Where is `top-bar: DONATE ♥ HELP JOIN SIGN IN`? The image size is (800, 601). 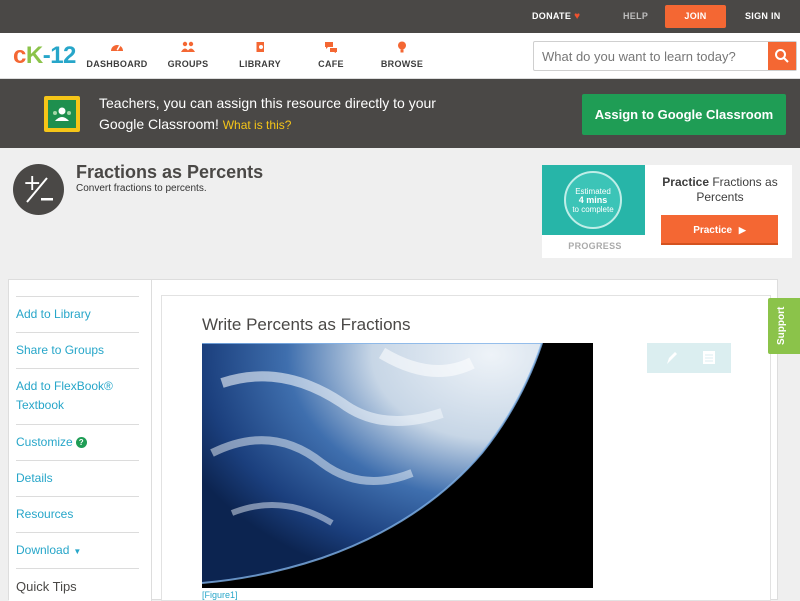
top-bar: DONATE ♥ HELP JOIN SIGN IN is located at coordinates (400, 16).